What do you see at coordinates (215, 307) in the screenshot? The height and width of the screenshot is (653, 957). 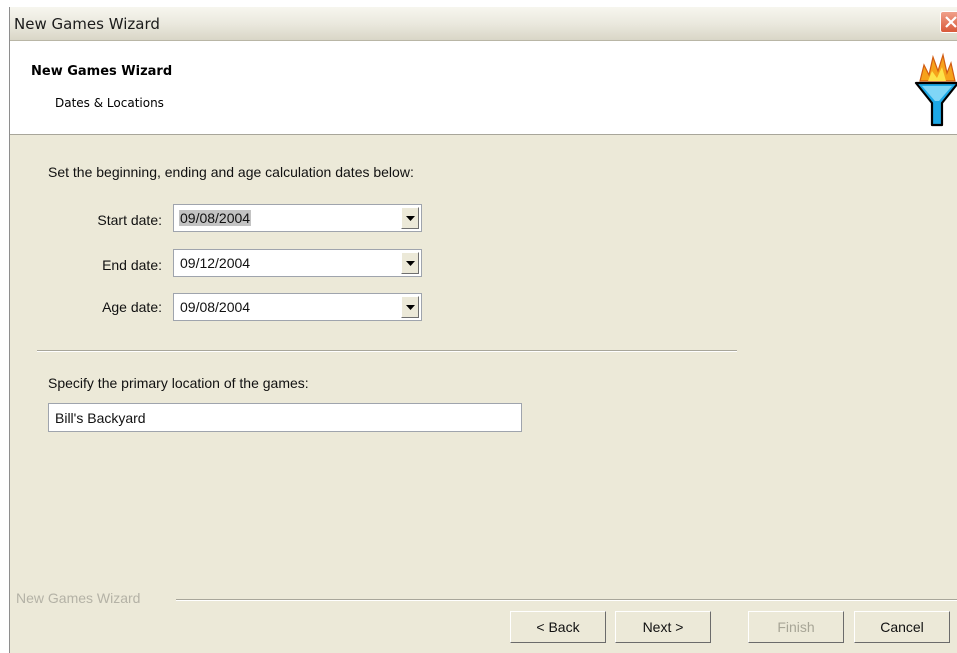 I see `age-date-value: 09/08/2004` at bounding box center [215, 307].